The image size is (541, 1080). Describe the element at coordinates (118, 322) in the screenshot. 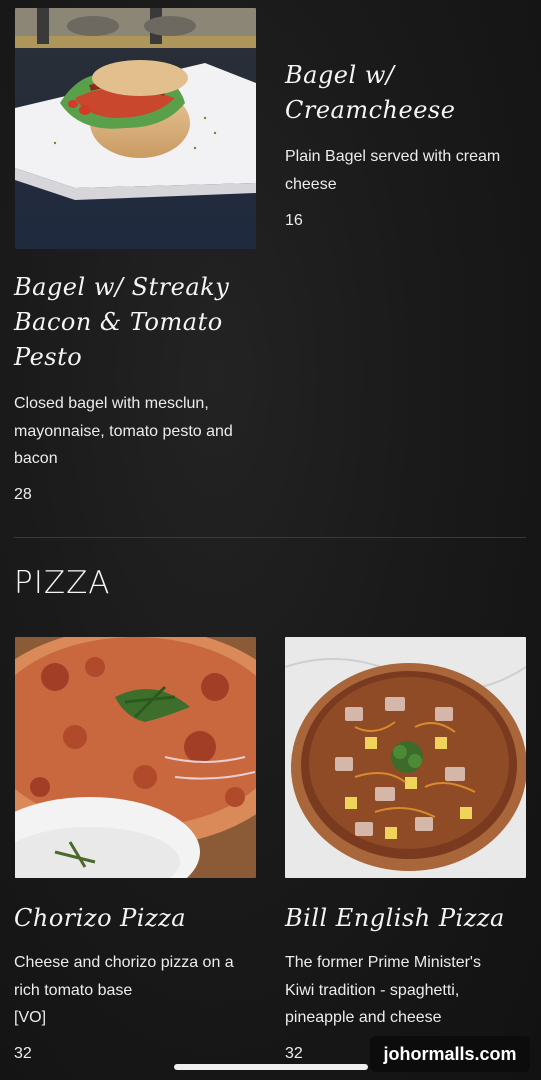

I see `item-title-line: Bacon & Tomato` at that location.